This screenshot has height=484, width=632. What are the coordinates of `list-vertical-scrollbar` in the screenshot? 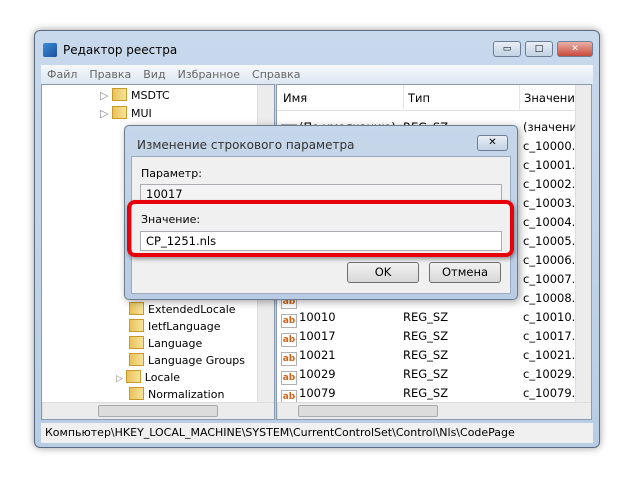 It's located at (583, 244).